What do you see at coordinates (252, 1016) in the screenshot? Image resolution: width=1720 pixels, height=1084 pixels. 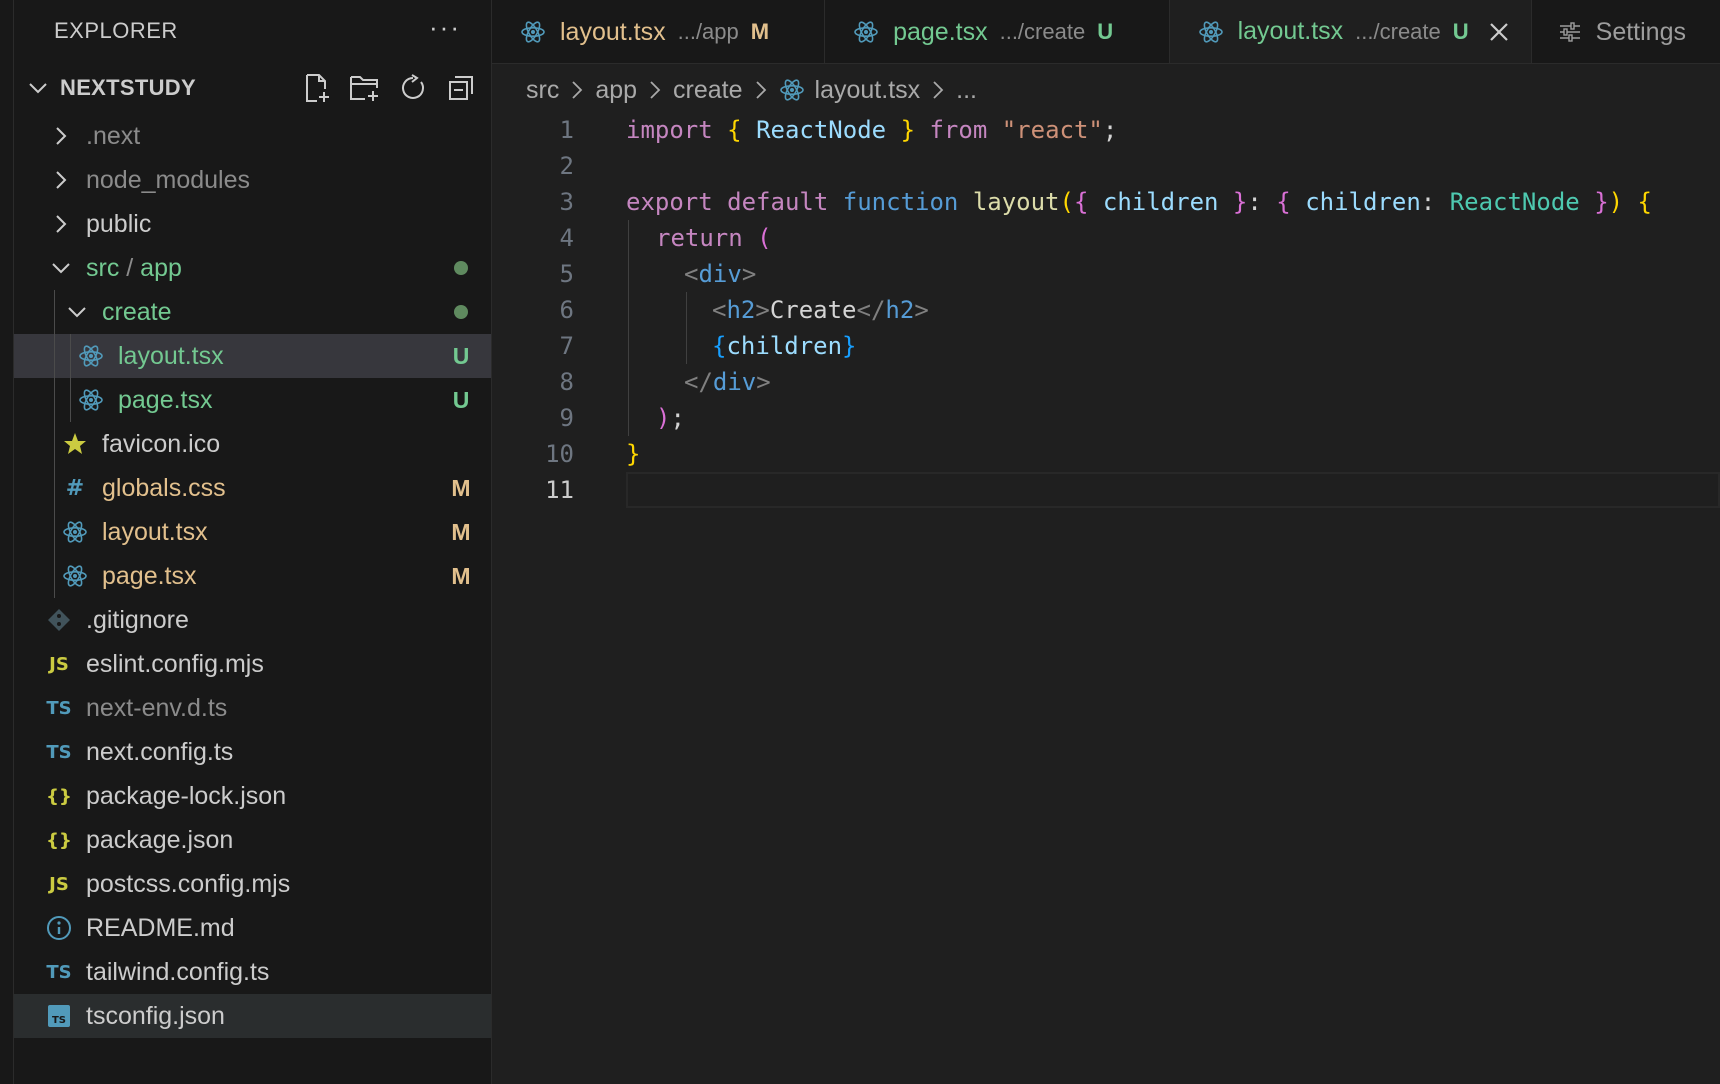 I see `tree-item-tsconfig: TS tsconfig.json` at bounding box center [252, 1016].